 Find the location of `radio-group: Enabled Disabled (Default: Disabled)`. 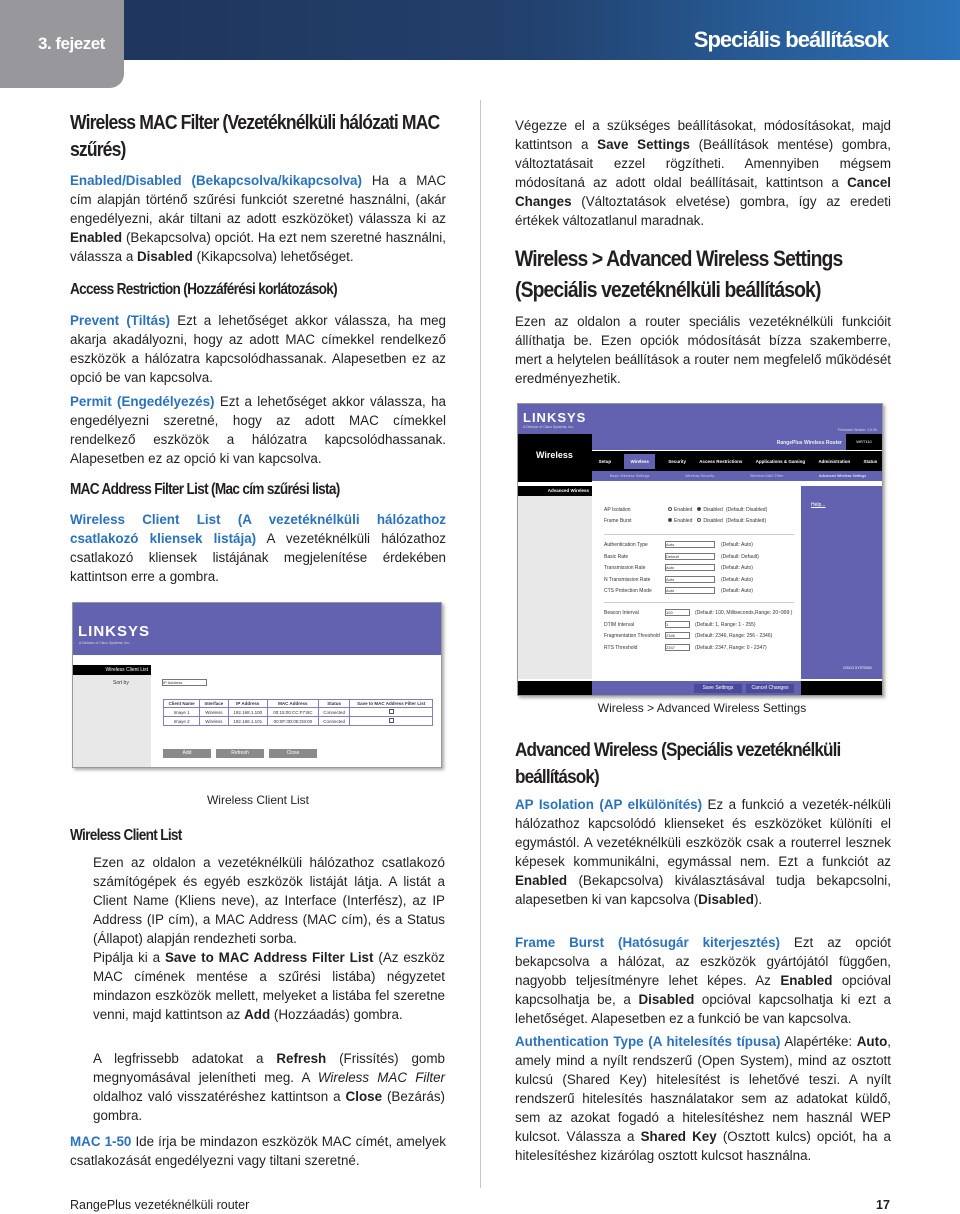

radio-group: Enabled Disabled (Default: Disabled) is located at coordinates (716, 510).